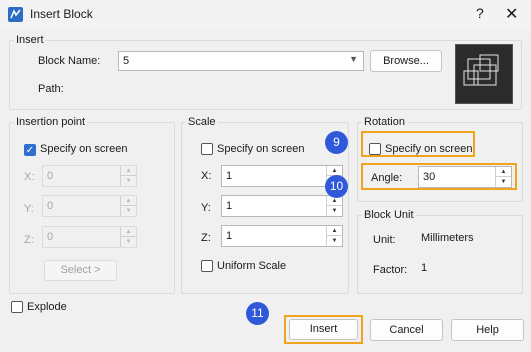  What do you see at coordinates (375, 149) in the screenshot?
I see `rotation-specify-checkbox` at bounding box center [375, 149].